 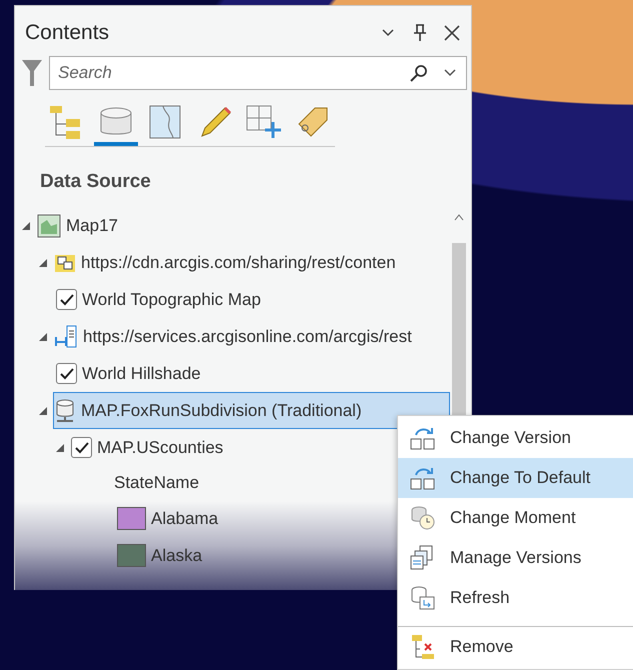 I want to click on tree-item-label: World Topographic Map, so click(x=171, y=300).